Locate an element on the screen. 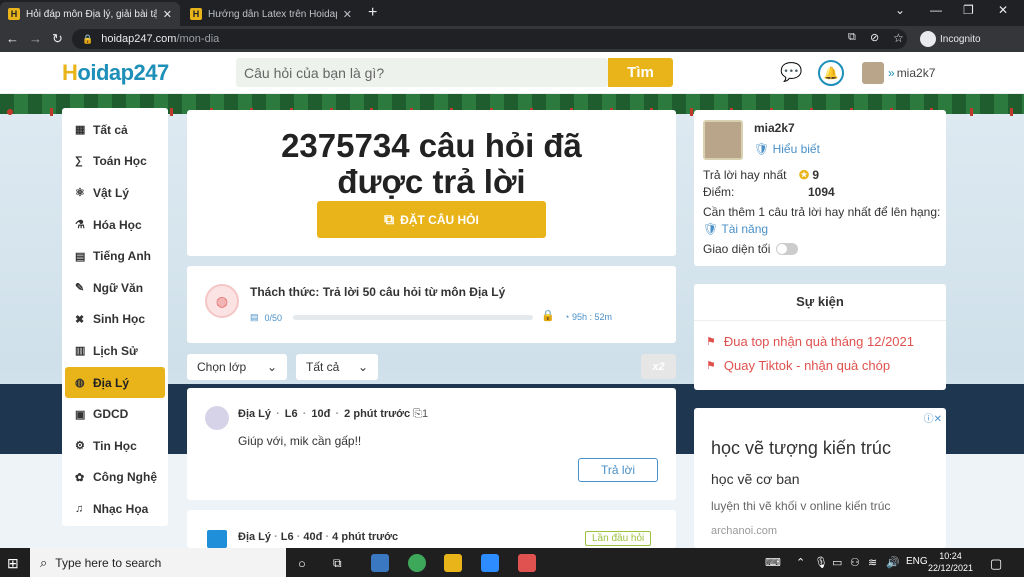 This screenshot has height=577, width=1024. event-item: ⚑ Đua top nhận quà tháng 12/2021 is located at coordinates (810, 341).